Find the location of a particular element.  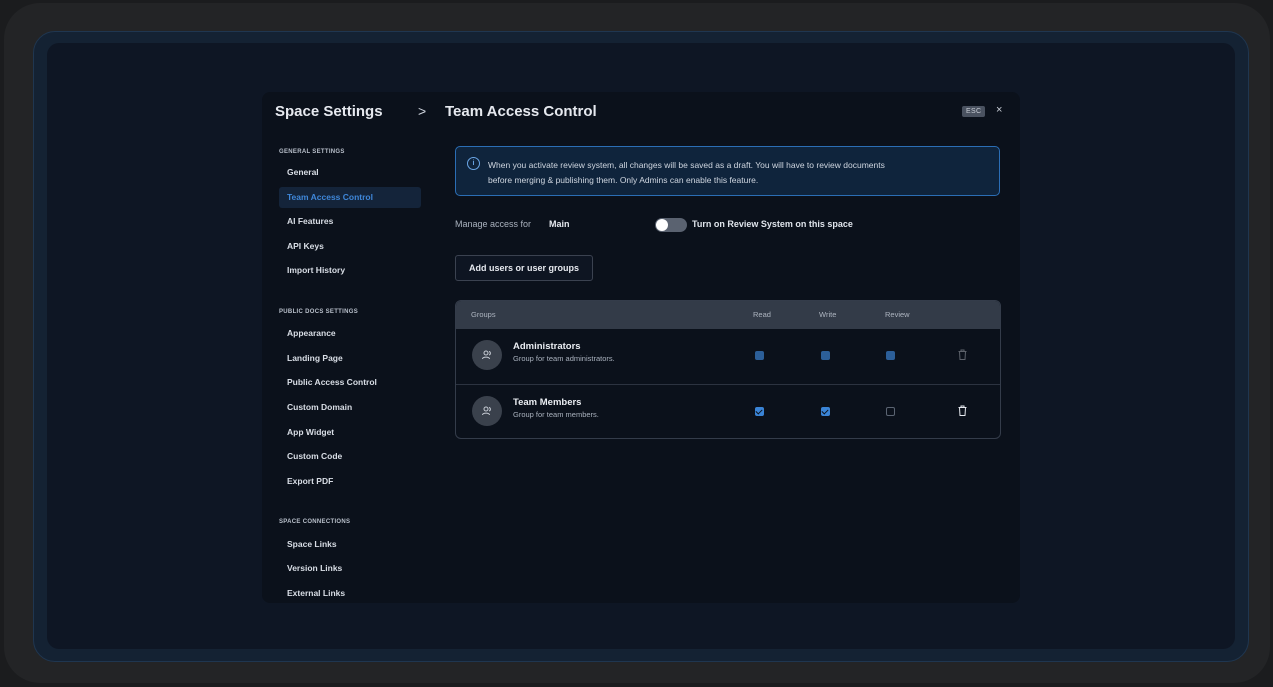

sidebar-item-app-widget: App Widget is located at coordinates (350, 432).